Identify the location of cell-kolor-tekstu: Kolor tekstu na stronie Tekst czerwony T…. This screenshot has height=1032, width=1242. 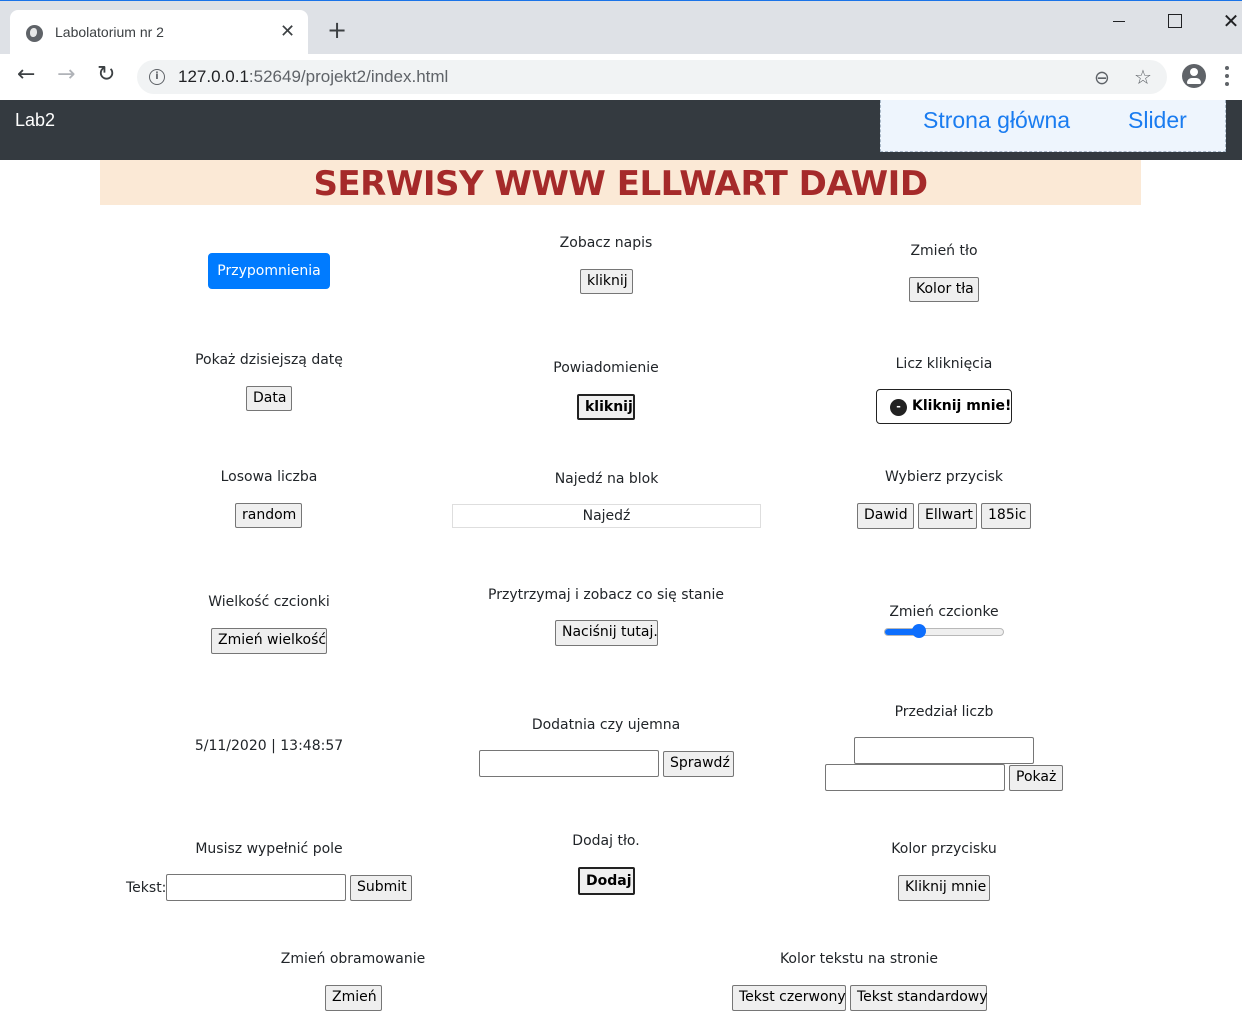
(859, 983).